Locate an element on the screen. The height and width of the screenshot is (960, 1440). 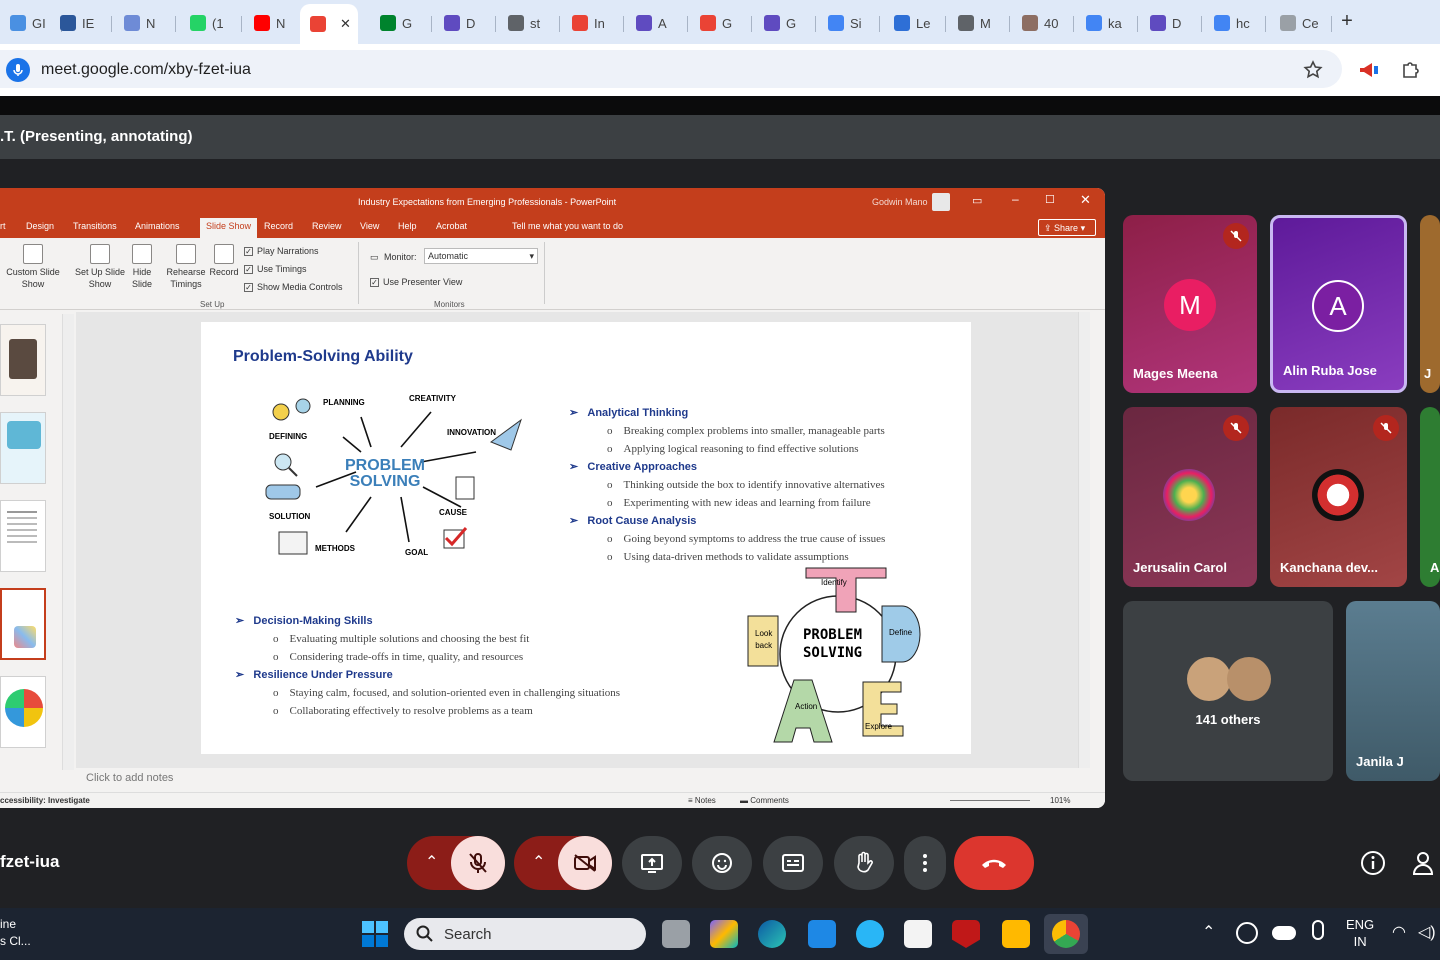
participant-tile-speaking: A Alin Ruba Jose is located at coordinates (1338, 304).